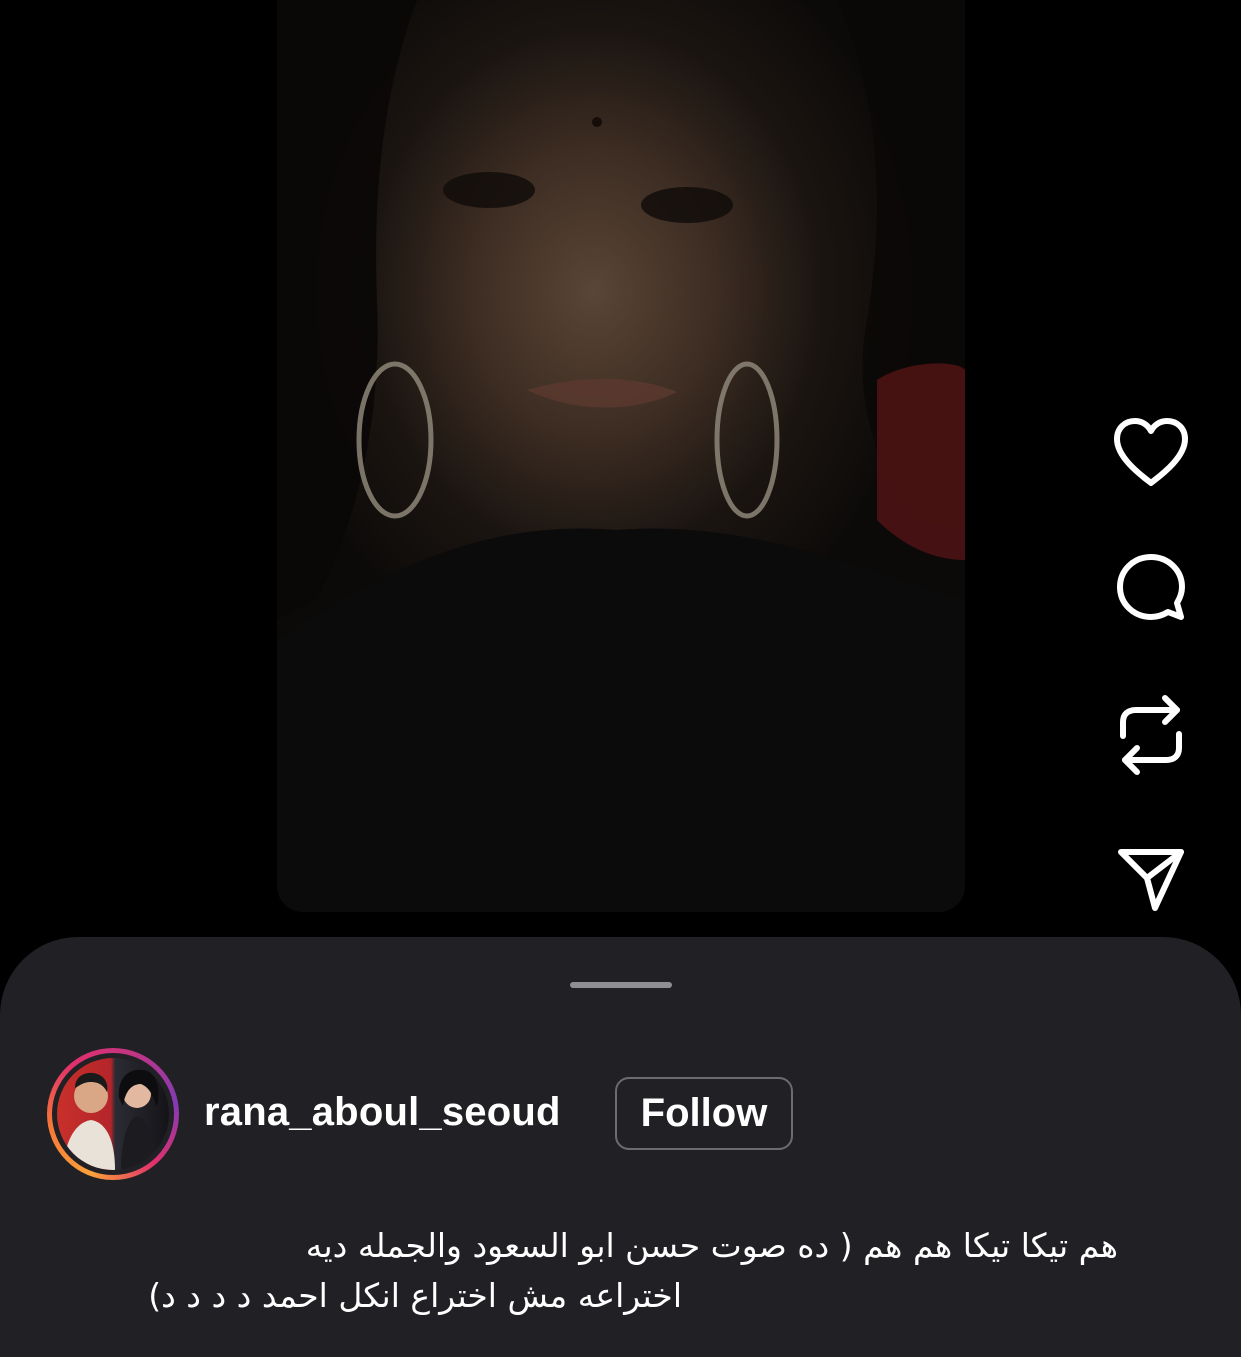 This screenshot has height=1357, width=1241. What do you see at coordinates (1151, 587) in the screenshot?
I see `comment-bubble-icon` at bounding box center [1151, 587].